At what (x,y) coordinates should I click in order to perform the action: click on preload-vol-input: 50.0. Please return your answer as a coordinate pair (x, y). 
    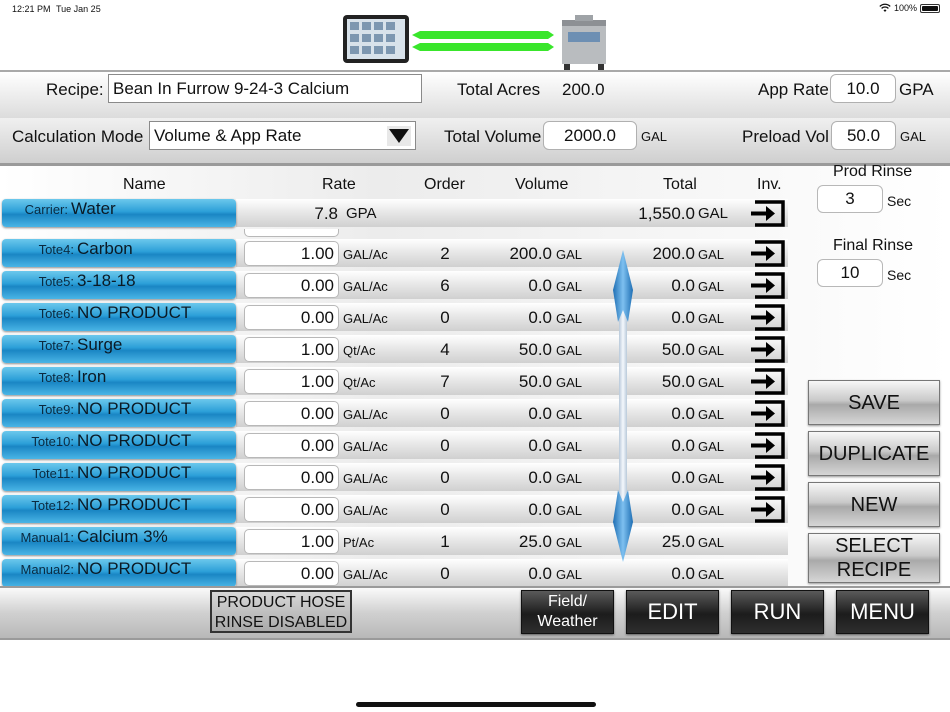
    Looking at the image, I should click on (863, 135).